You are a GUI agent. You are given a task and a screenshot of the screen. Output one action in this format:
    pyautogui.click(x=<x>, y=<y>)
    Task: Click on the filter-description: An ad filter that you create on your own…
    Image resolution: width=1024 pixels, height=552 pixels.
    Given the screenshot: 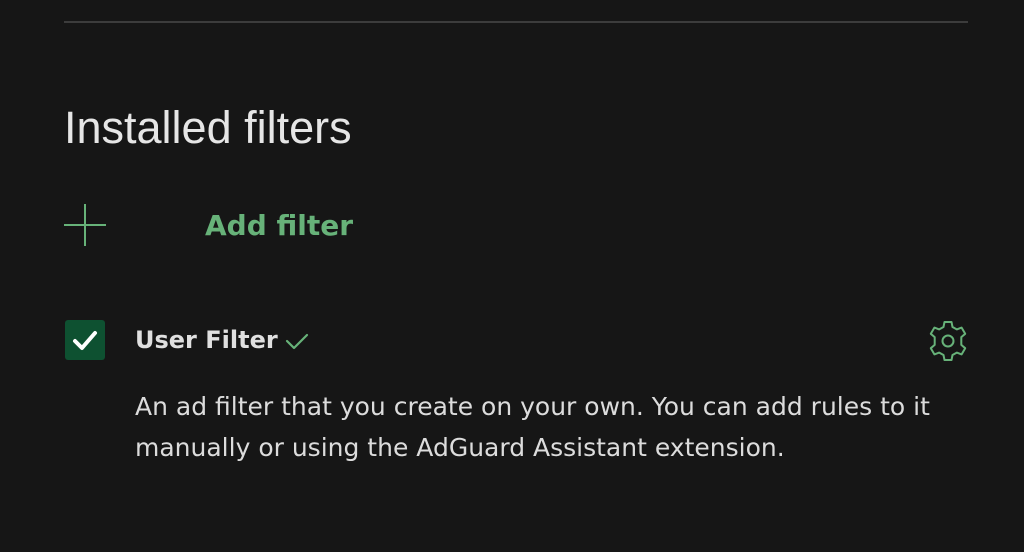 What is the action you would take?
    pyautogui.click(x=532, y=427)
    